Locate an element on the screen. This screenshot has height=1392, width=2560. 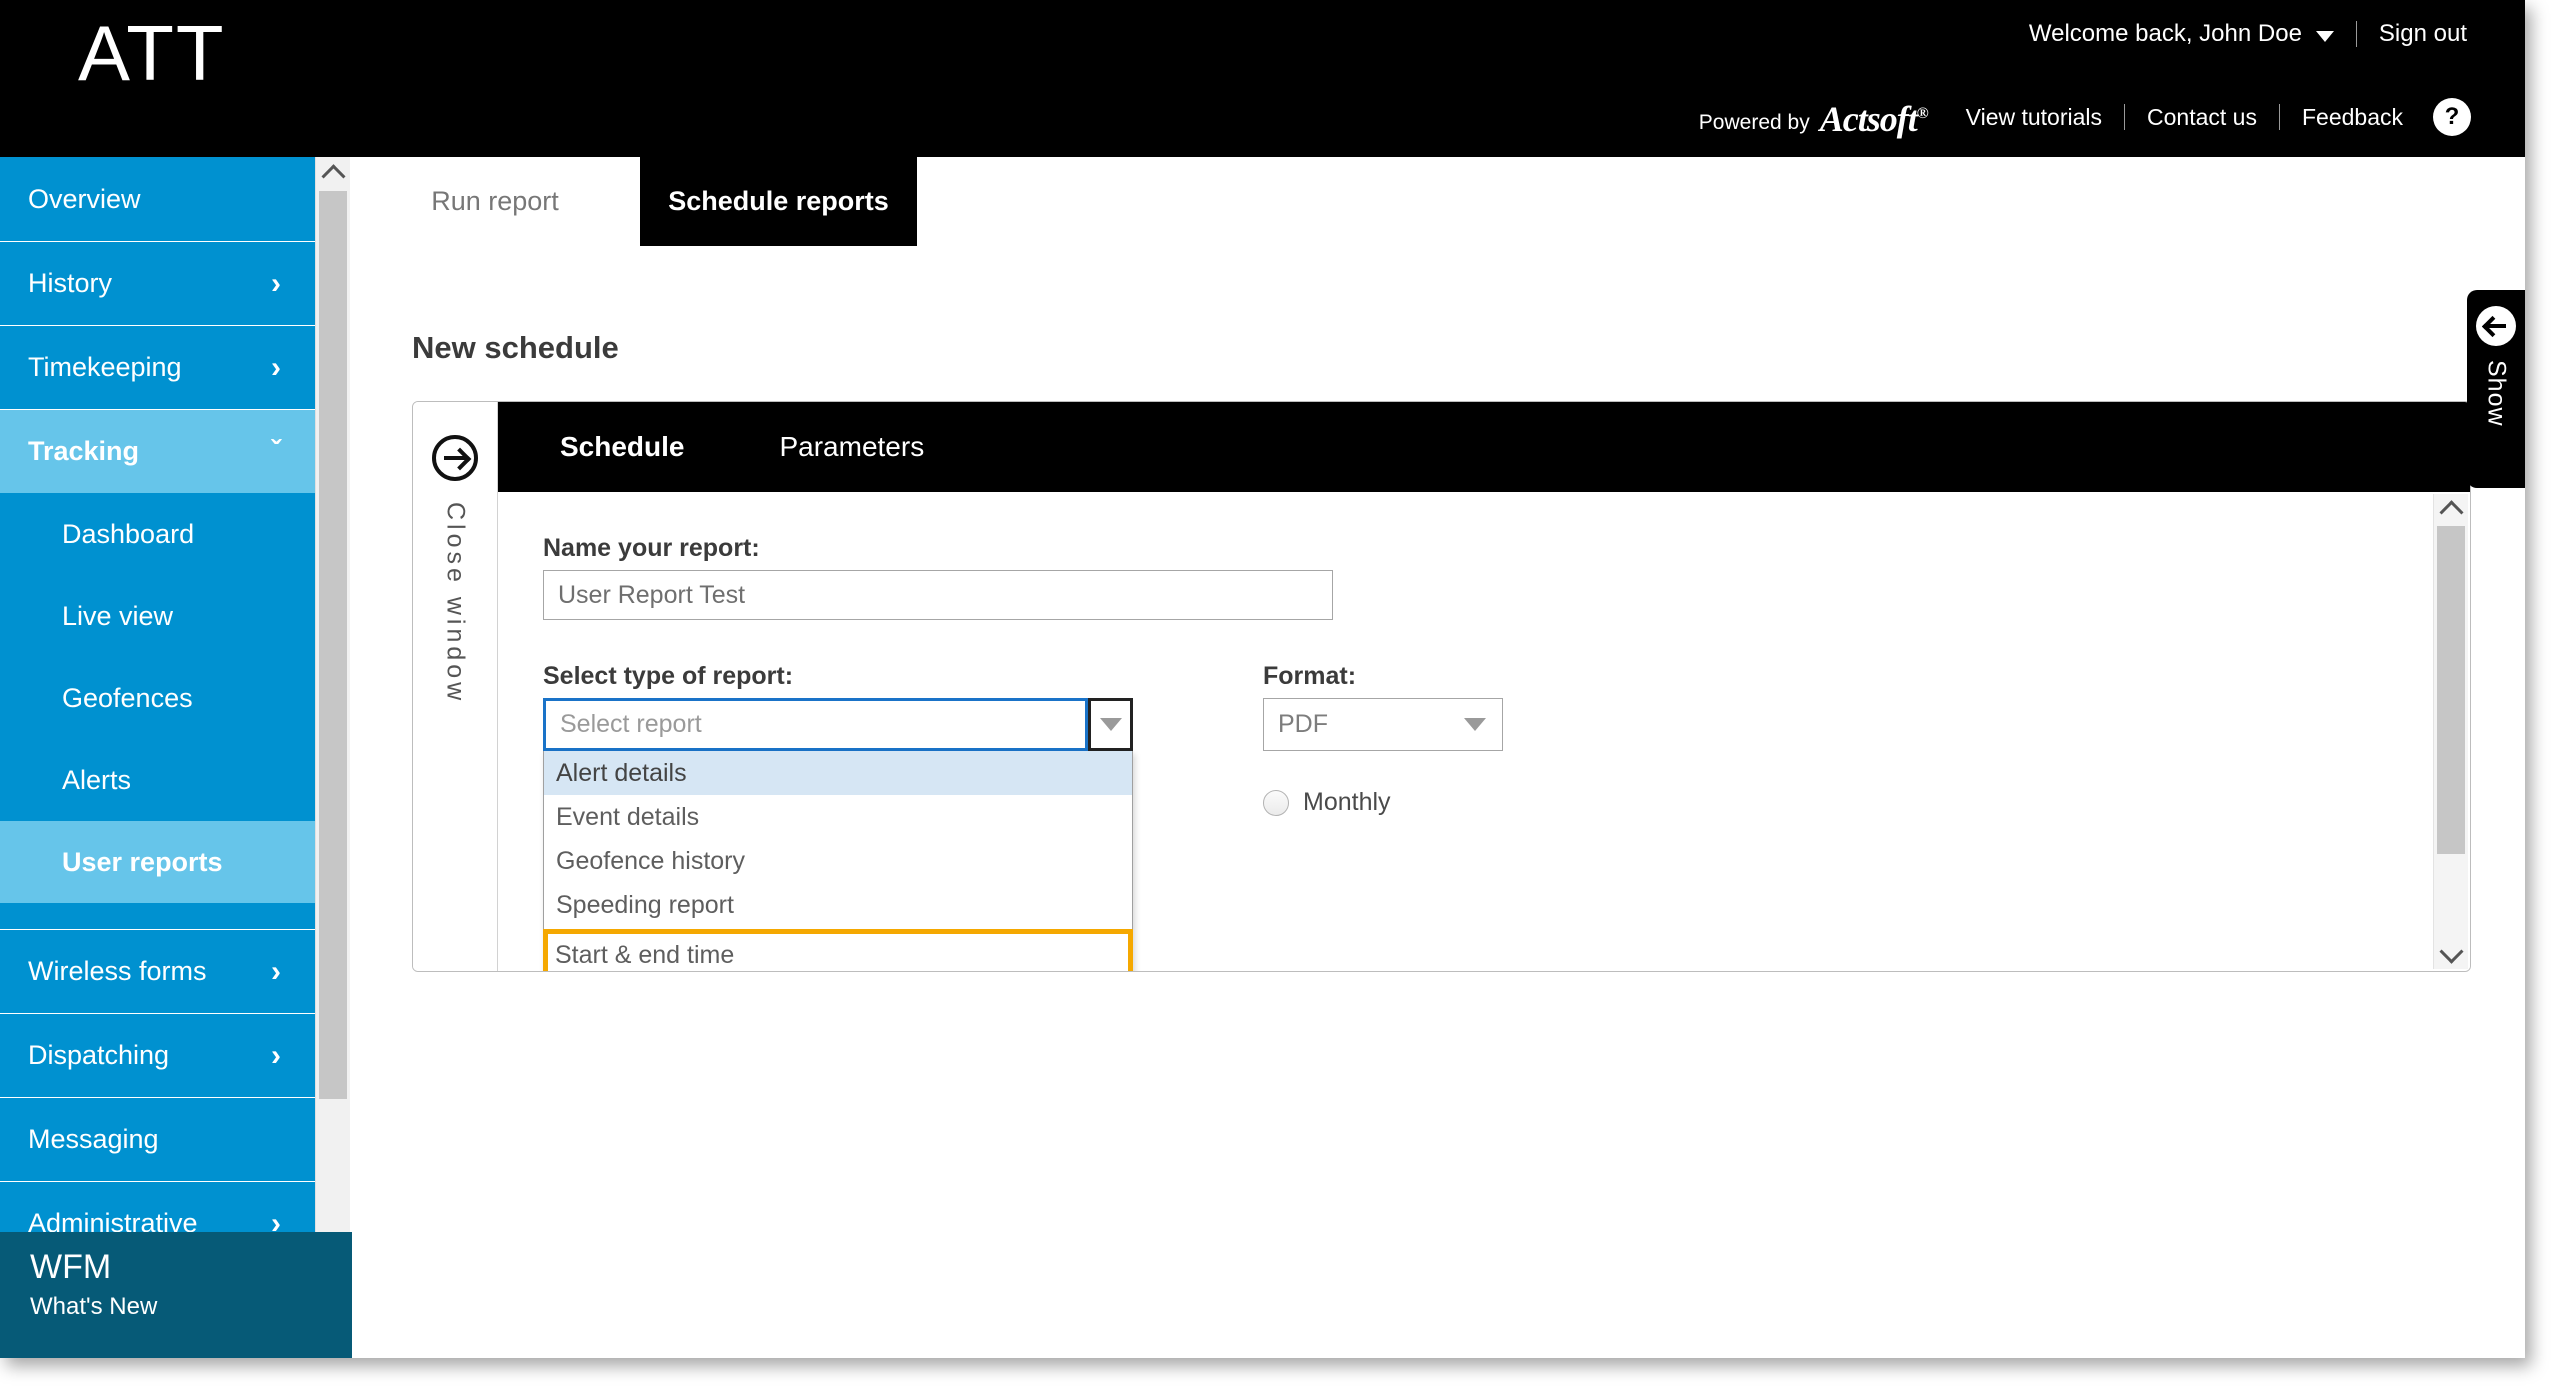
sidebar-item-history: History › is located at coordinates (157, 283).